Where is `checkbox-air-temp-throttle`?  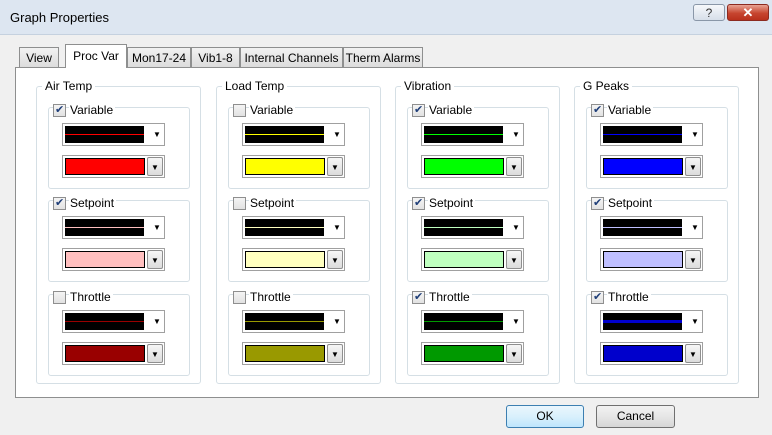 checkbox-air-temp-throttle is located at coordinates (59, 297).